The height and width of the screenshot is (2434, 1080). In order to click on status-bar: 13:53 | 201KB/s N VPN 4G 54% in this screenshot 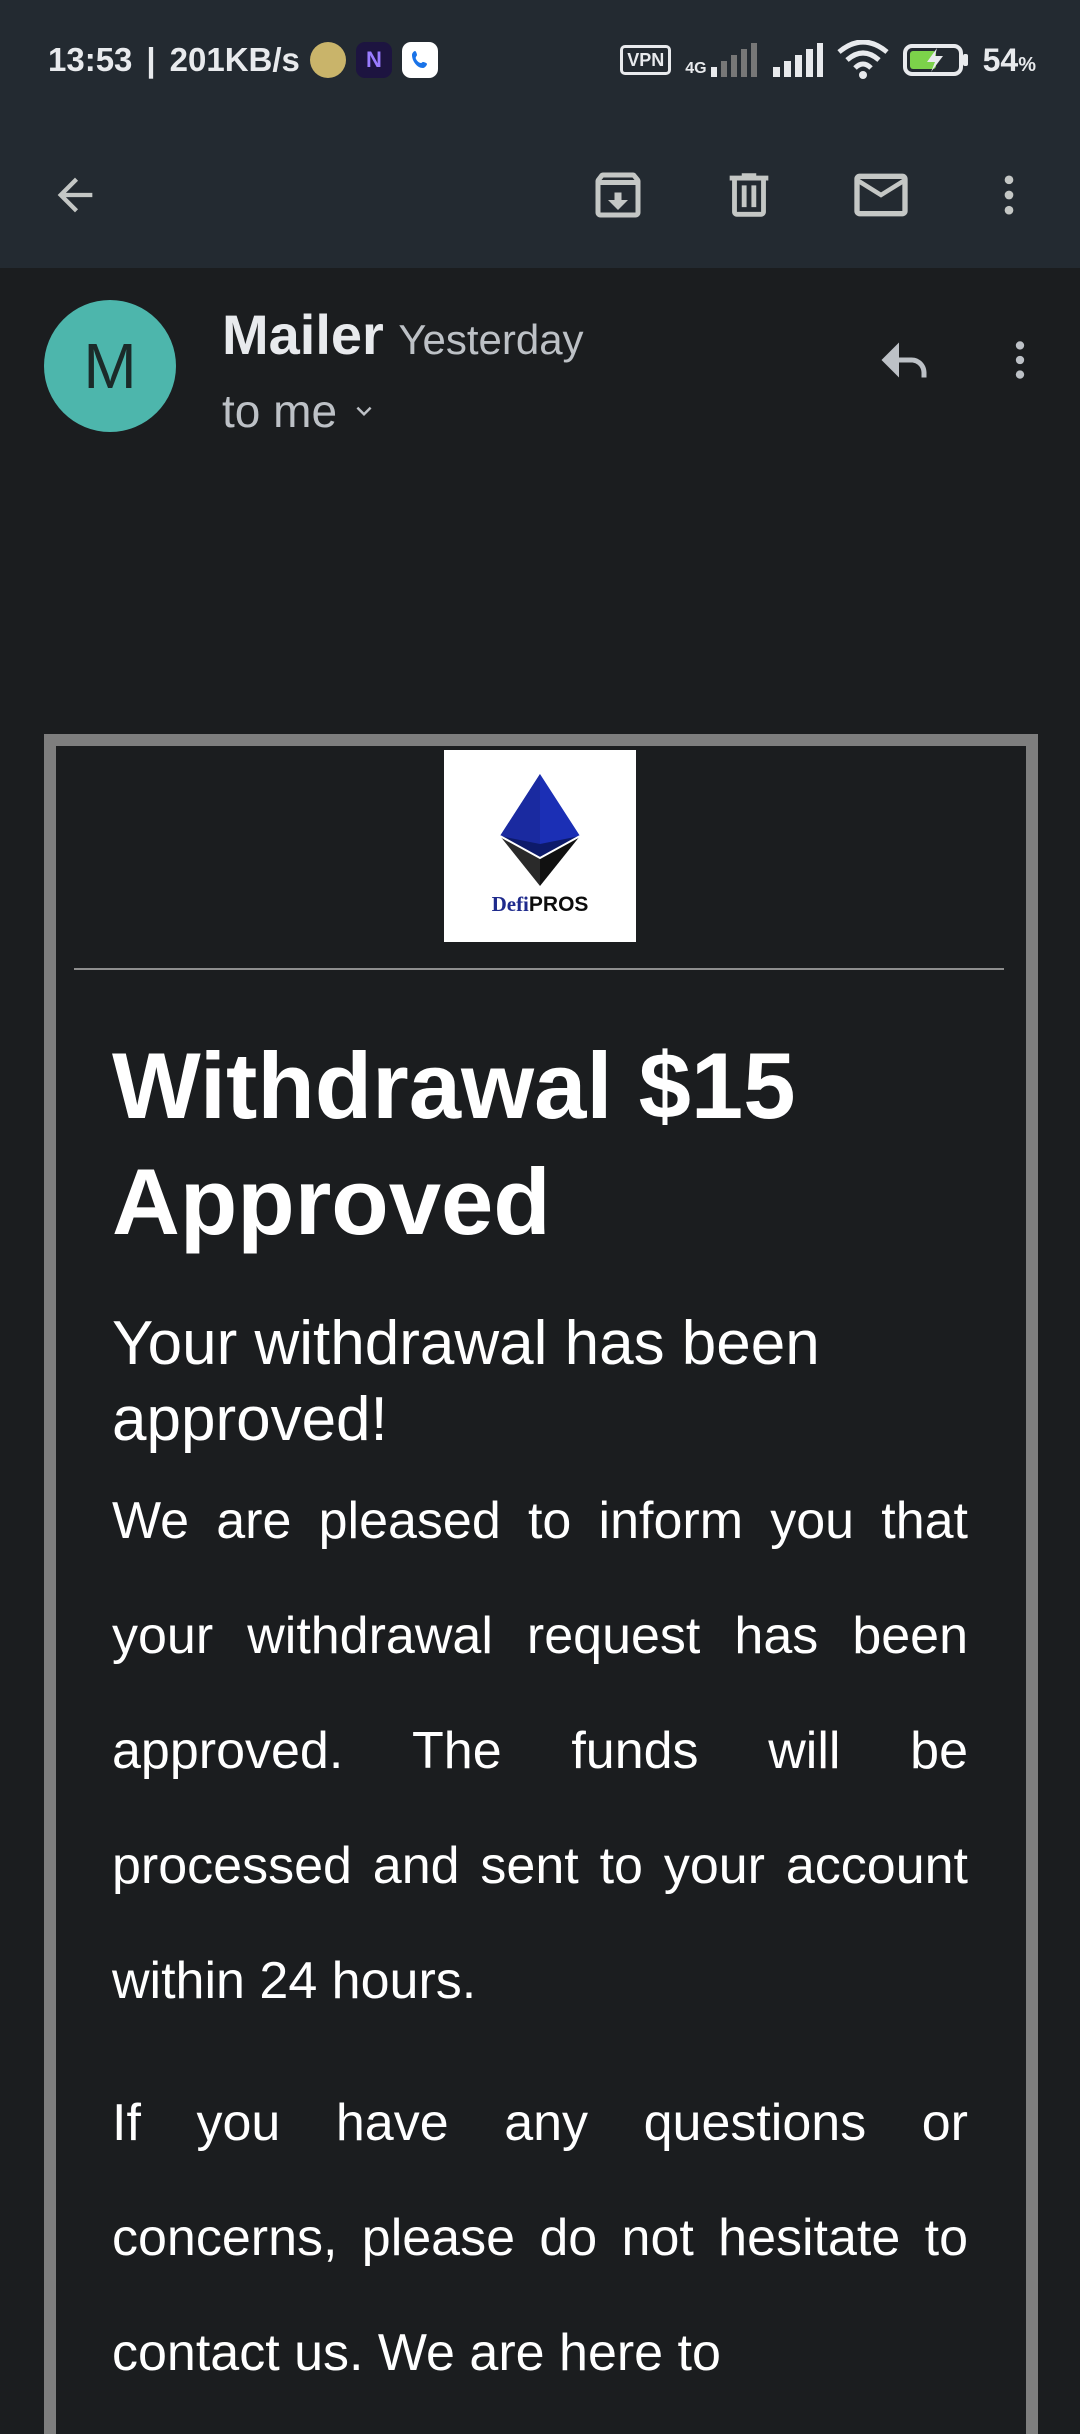, I will do `click(540, 60)`.